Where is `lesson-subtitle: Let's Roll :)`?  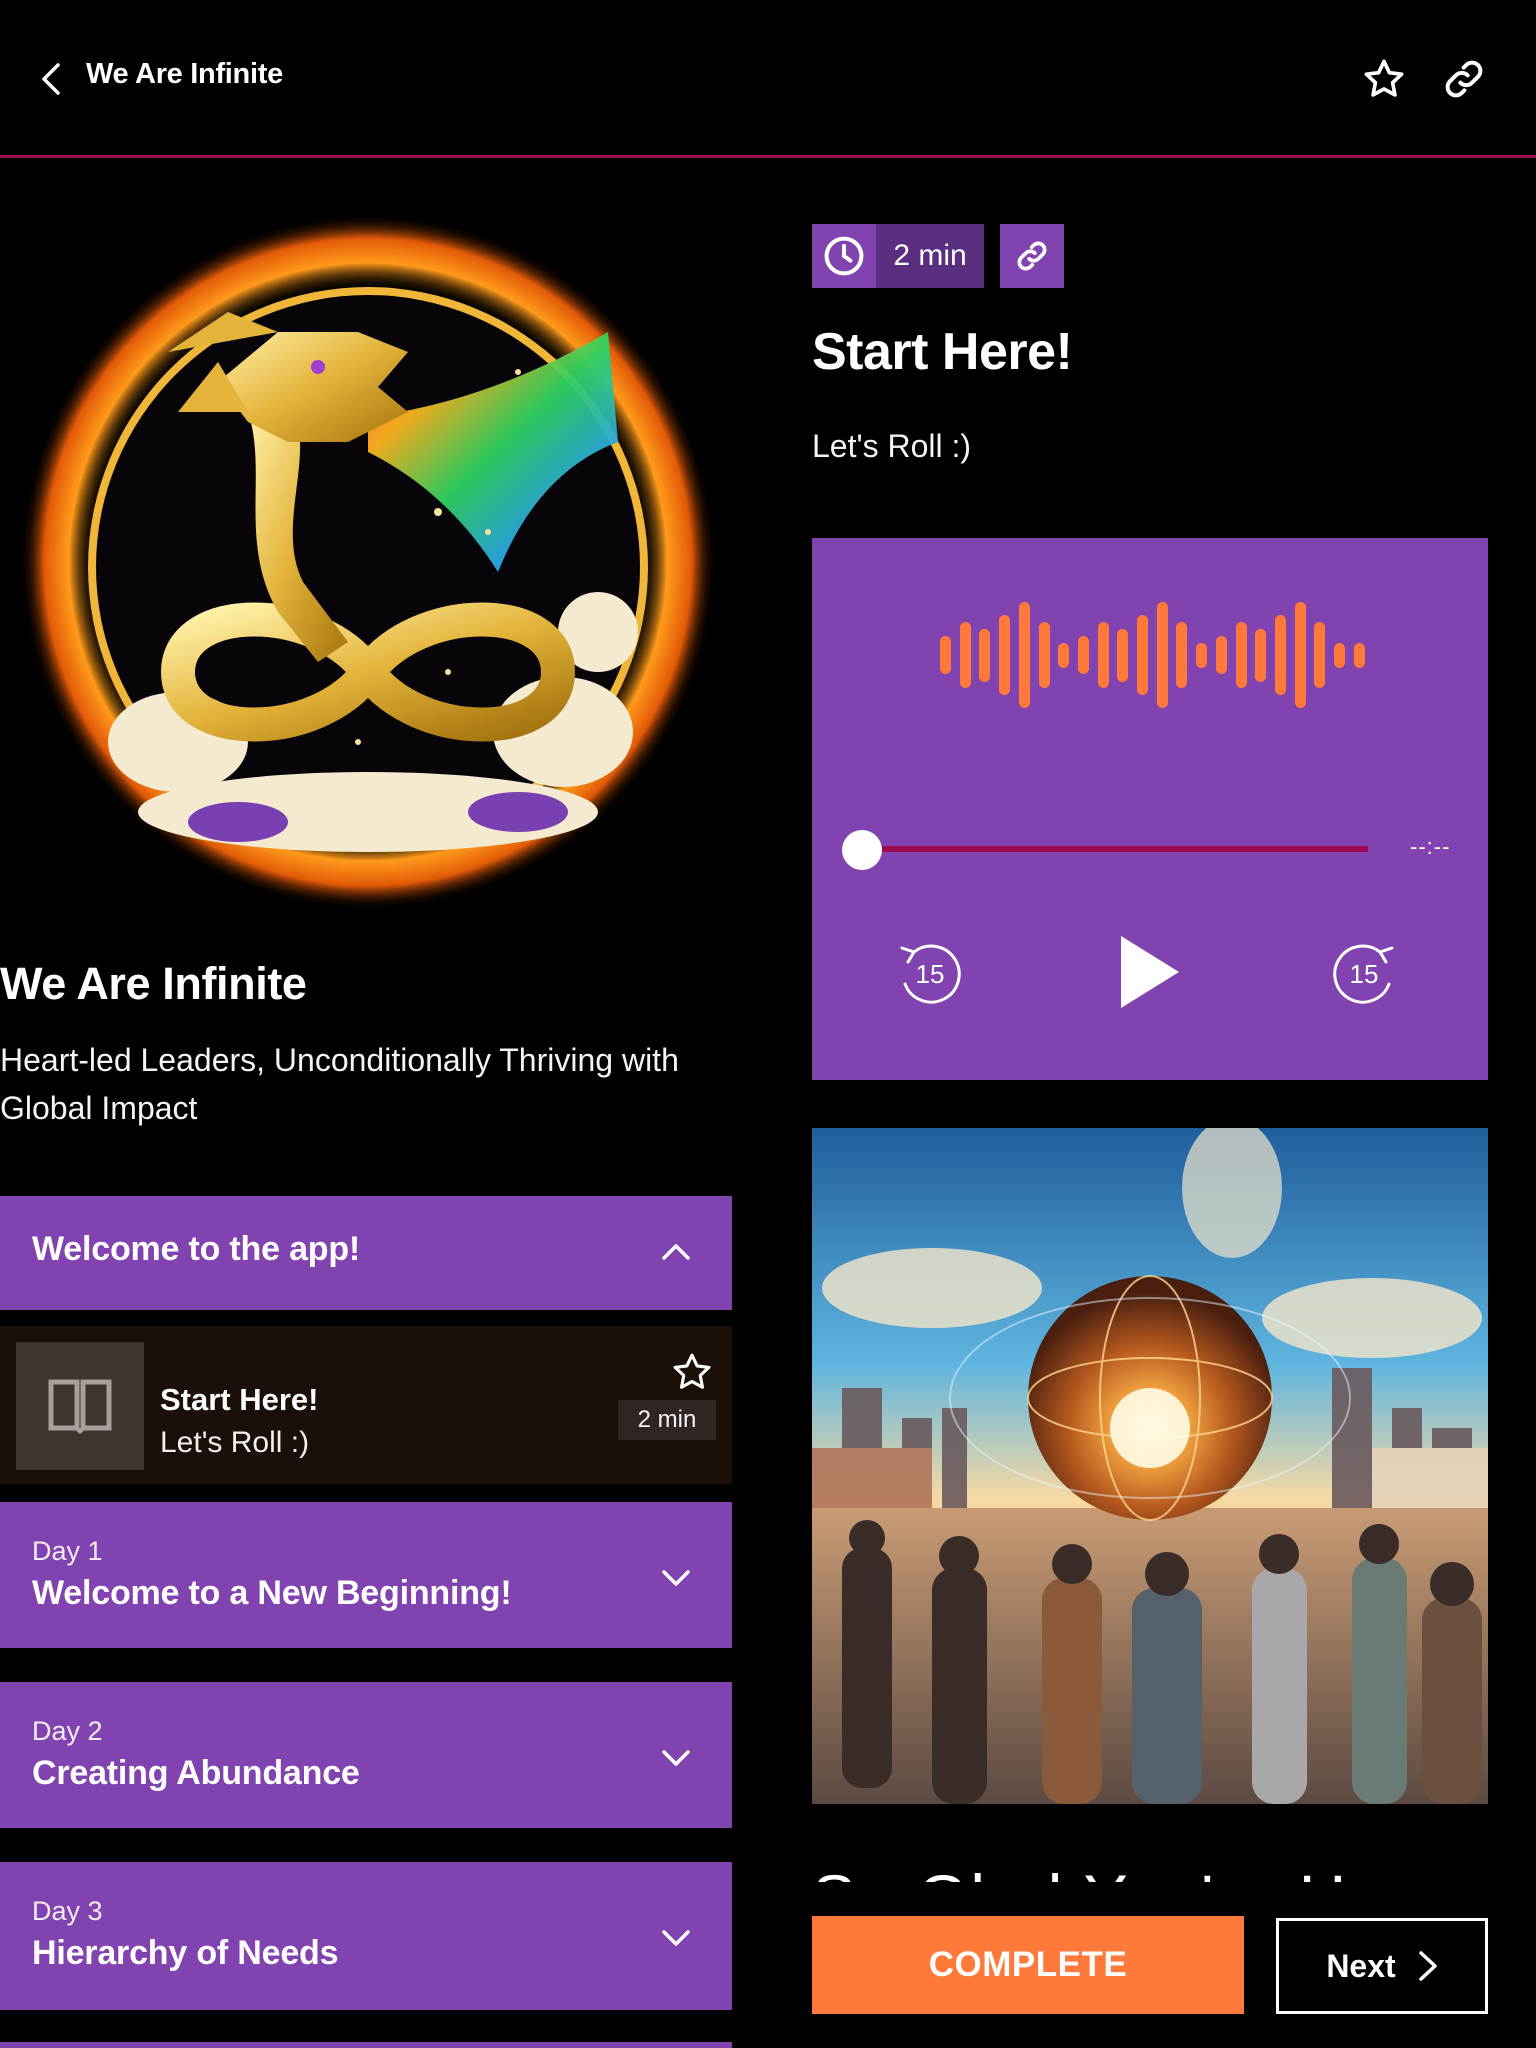 lesson-subtitle: Let's Roll :) is located at coordinates (235, 1442).